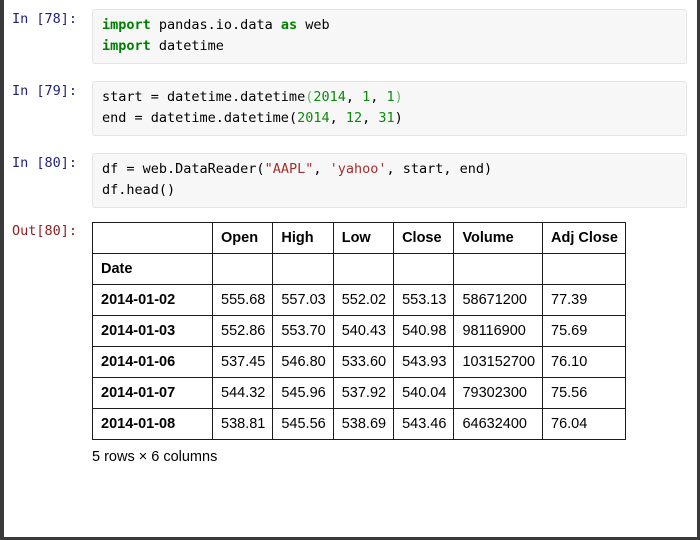 This screenshot has height=540, width=700. I want to click on table-cell: 538.81, so click(242, 424).